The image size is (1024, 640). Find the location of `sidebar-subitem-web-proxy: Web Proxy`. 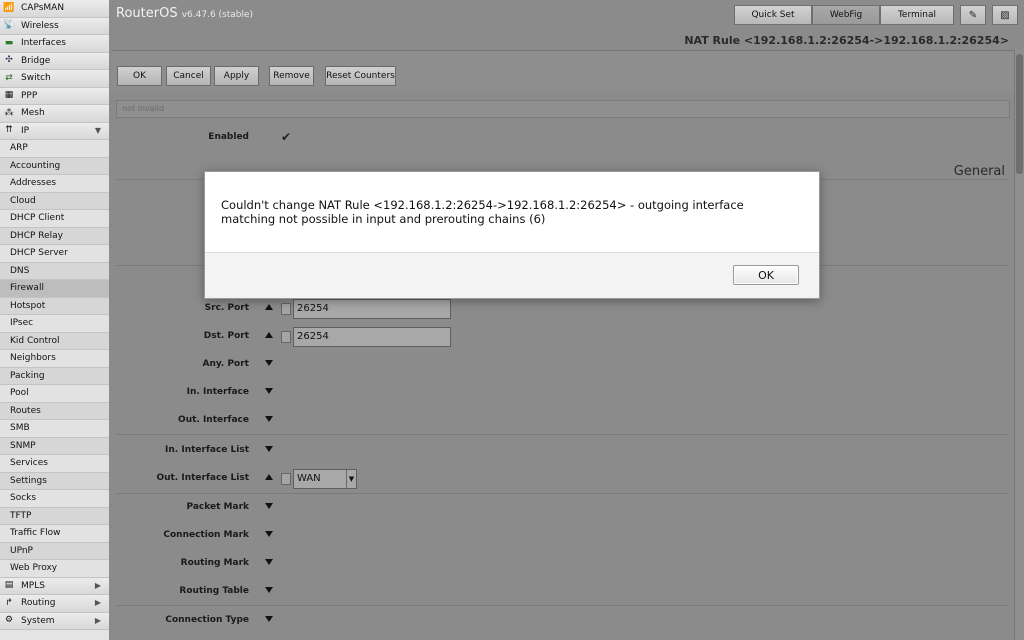

sidebar-subitem-web-proxy: Web Proxy is located at coordinates (54, 569).